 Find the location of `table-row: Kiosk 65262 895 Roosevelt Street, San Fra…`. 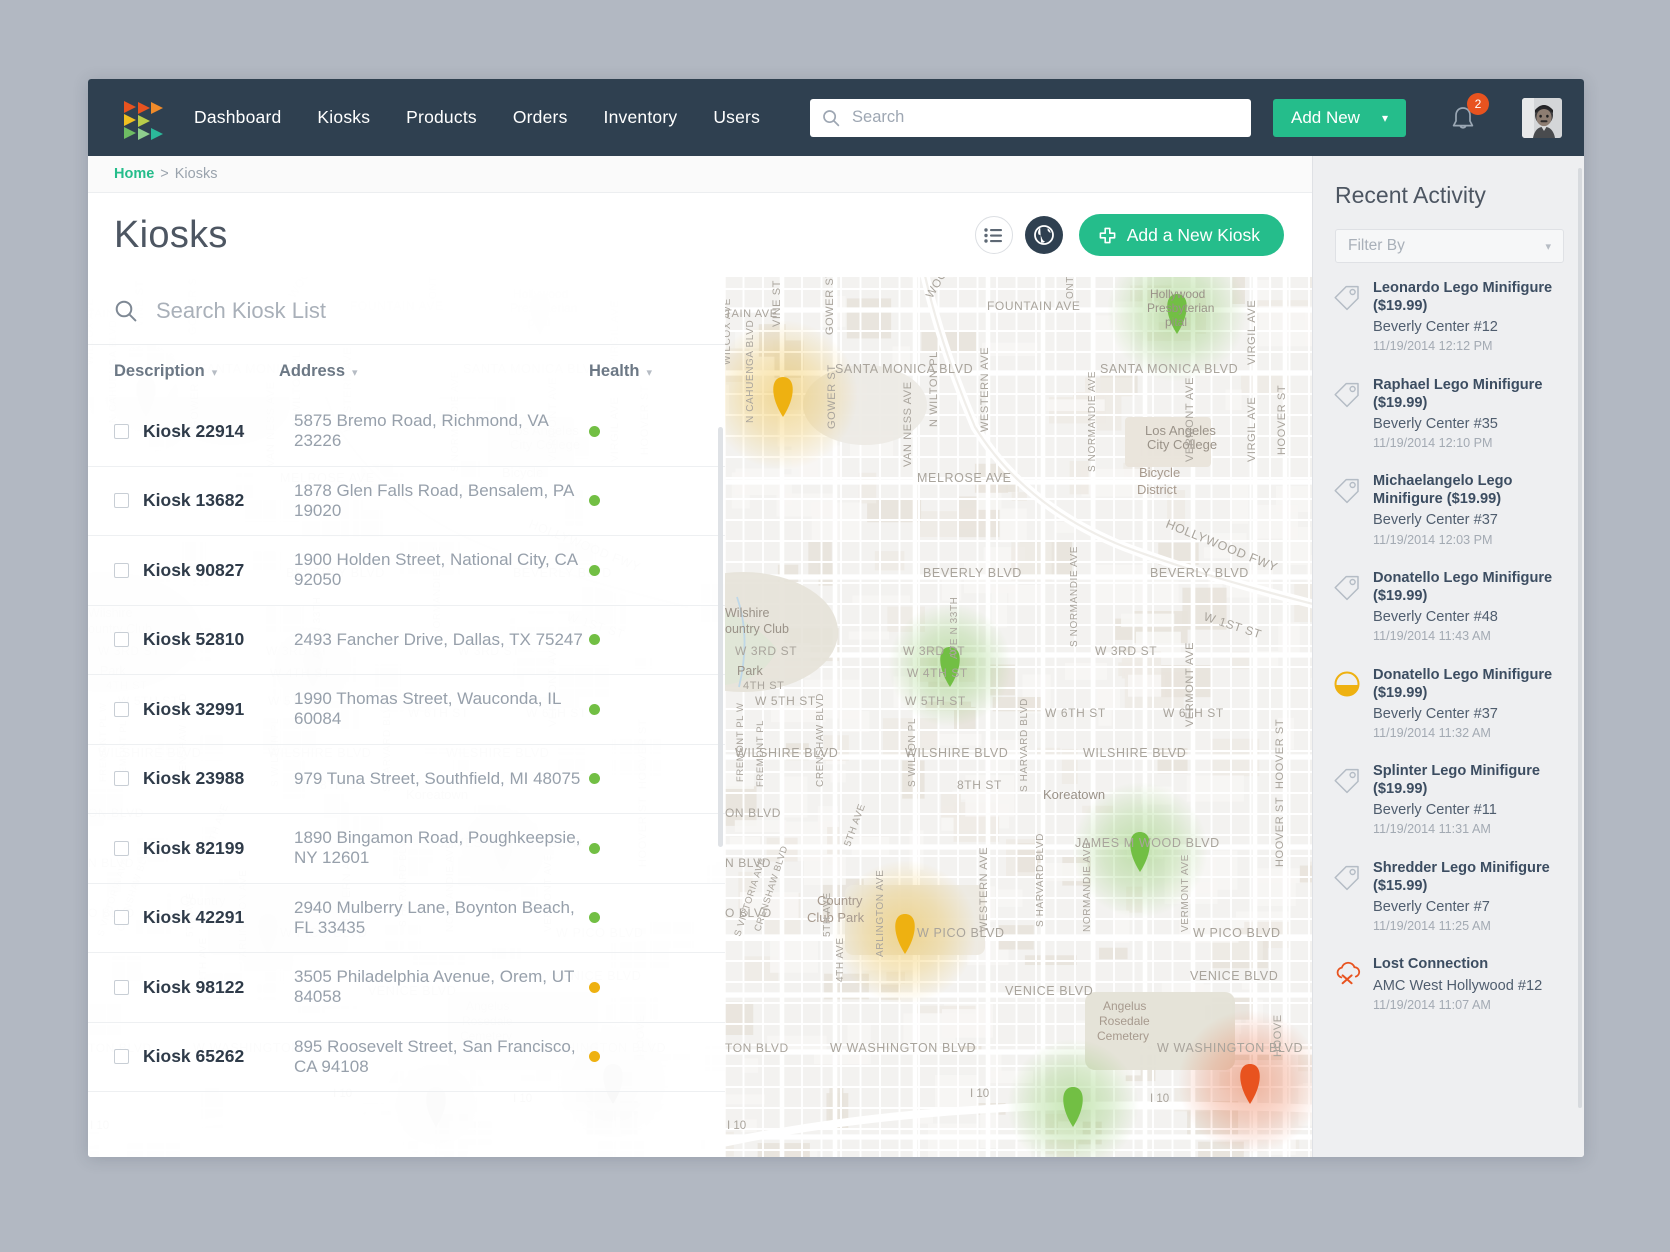

table-row: Kiosk 65262 895 Roosevelt Street, San Fra… is located at coordinates (406, 1057).